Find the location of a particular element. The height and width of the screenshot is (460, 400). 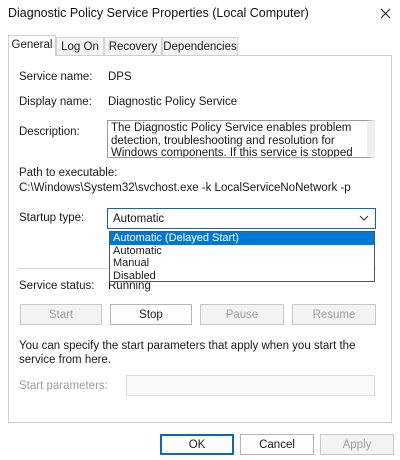

pause-button: Pause is located at coordinates (242, 314).